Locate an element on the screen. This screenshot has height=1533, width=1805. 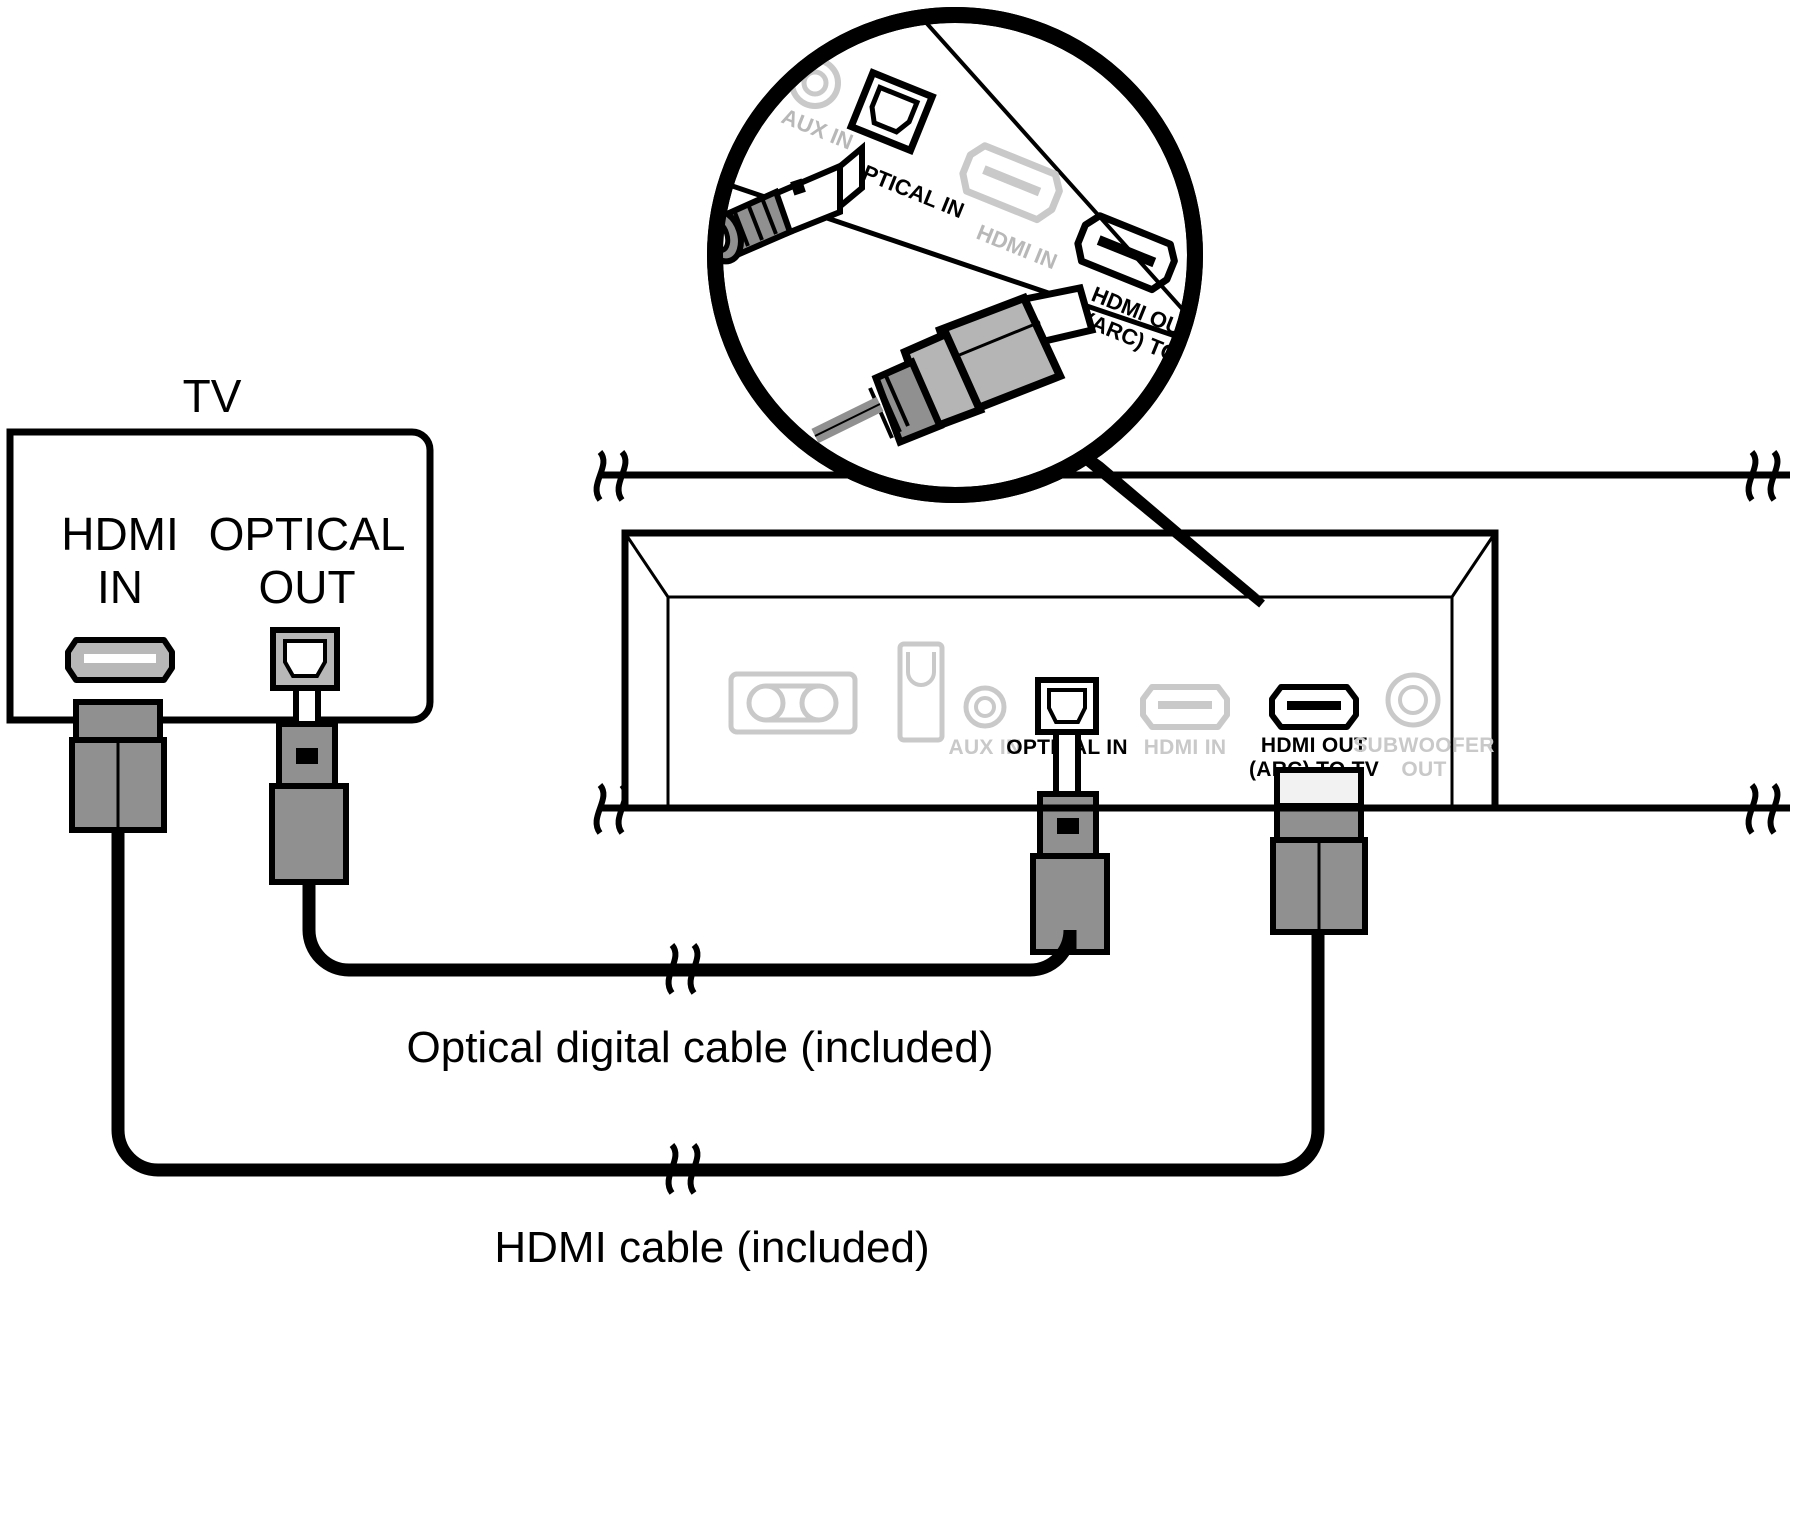
tv-optical-port-icon is located at coordinates (305, 659).